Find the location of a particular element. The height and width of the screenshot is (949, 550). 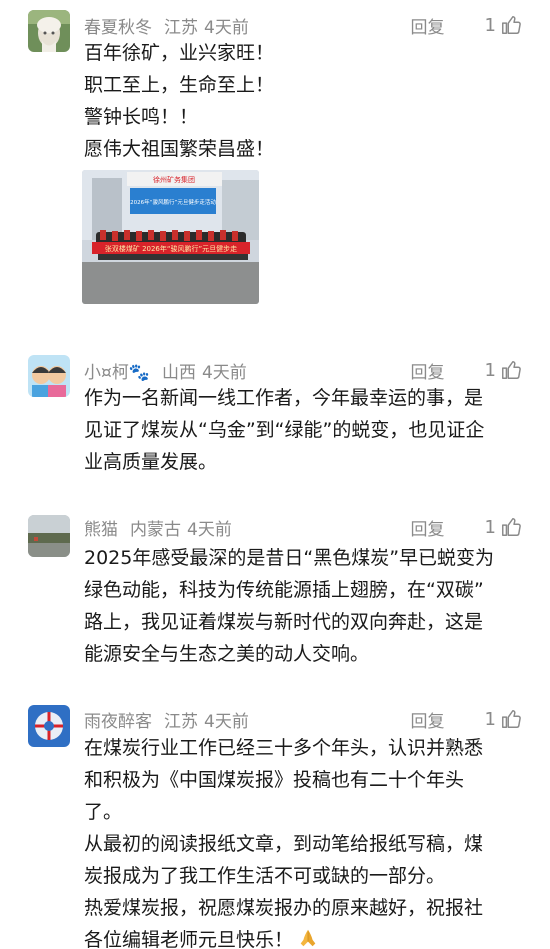

comment-line: 警钟长鸣！！ is located at coordinates (141, 117).